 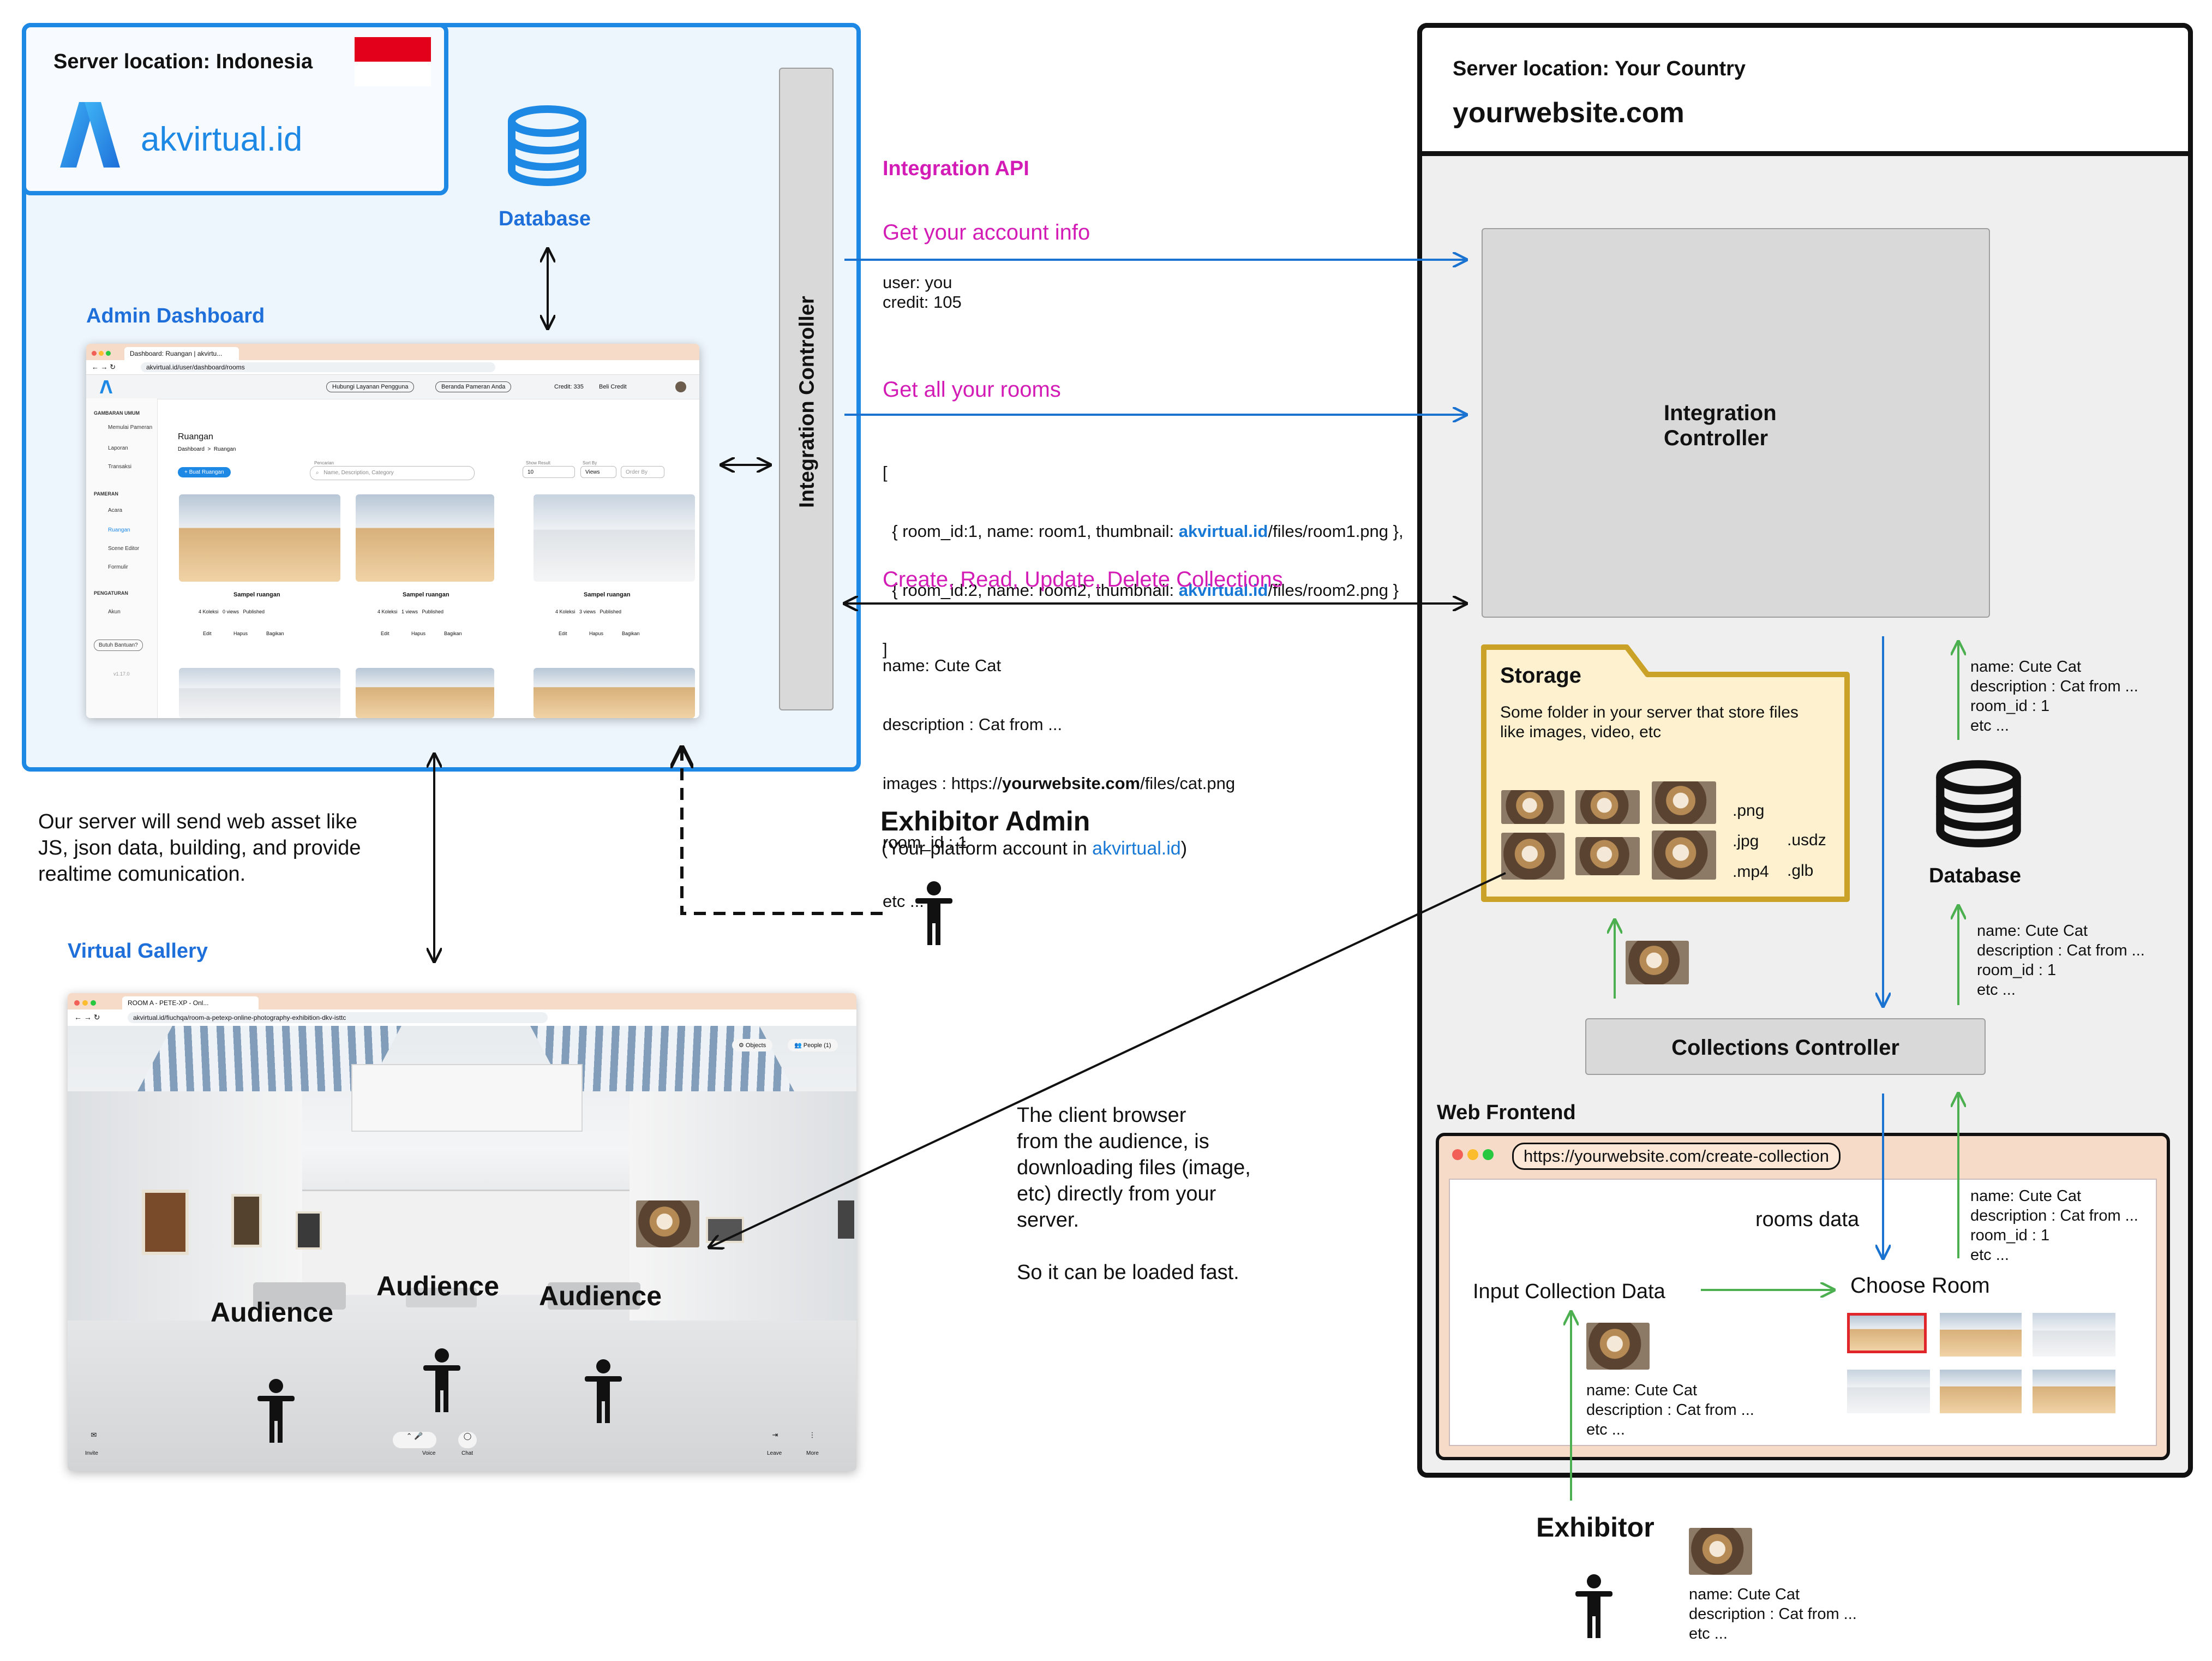 I want to click on storage-to-gallery-arrow, so click(x=1107, y=1059).